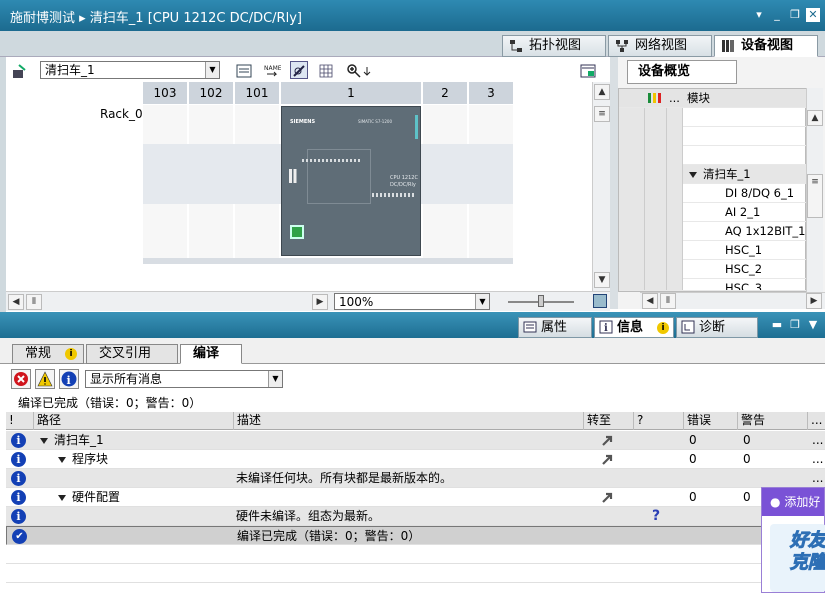  What do you see at coordinates (299, 70) in the screenshot?
I see `view-mode-icon` at bounding box center [299, 70].